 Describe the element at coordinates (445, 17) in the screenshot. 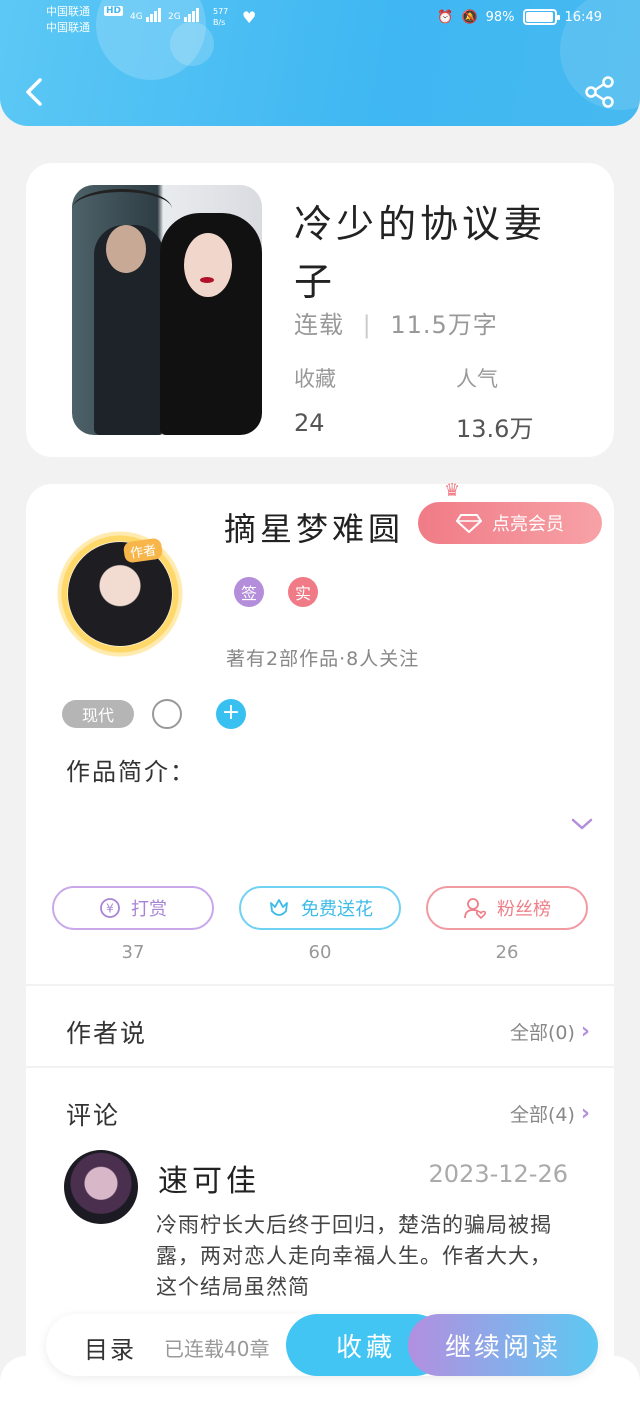

I see `alarm-icon: ⏰` at that location.